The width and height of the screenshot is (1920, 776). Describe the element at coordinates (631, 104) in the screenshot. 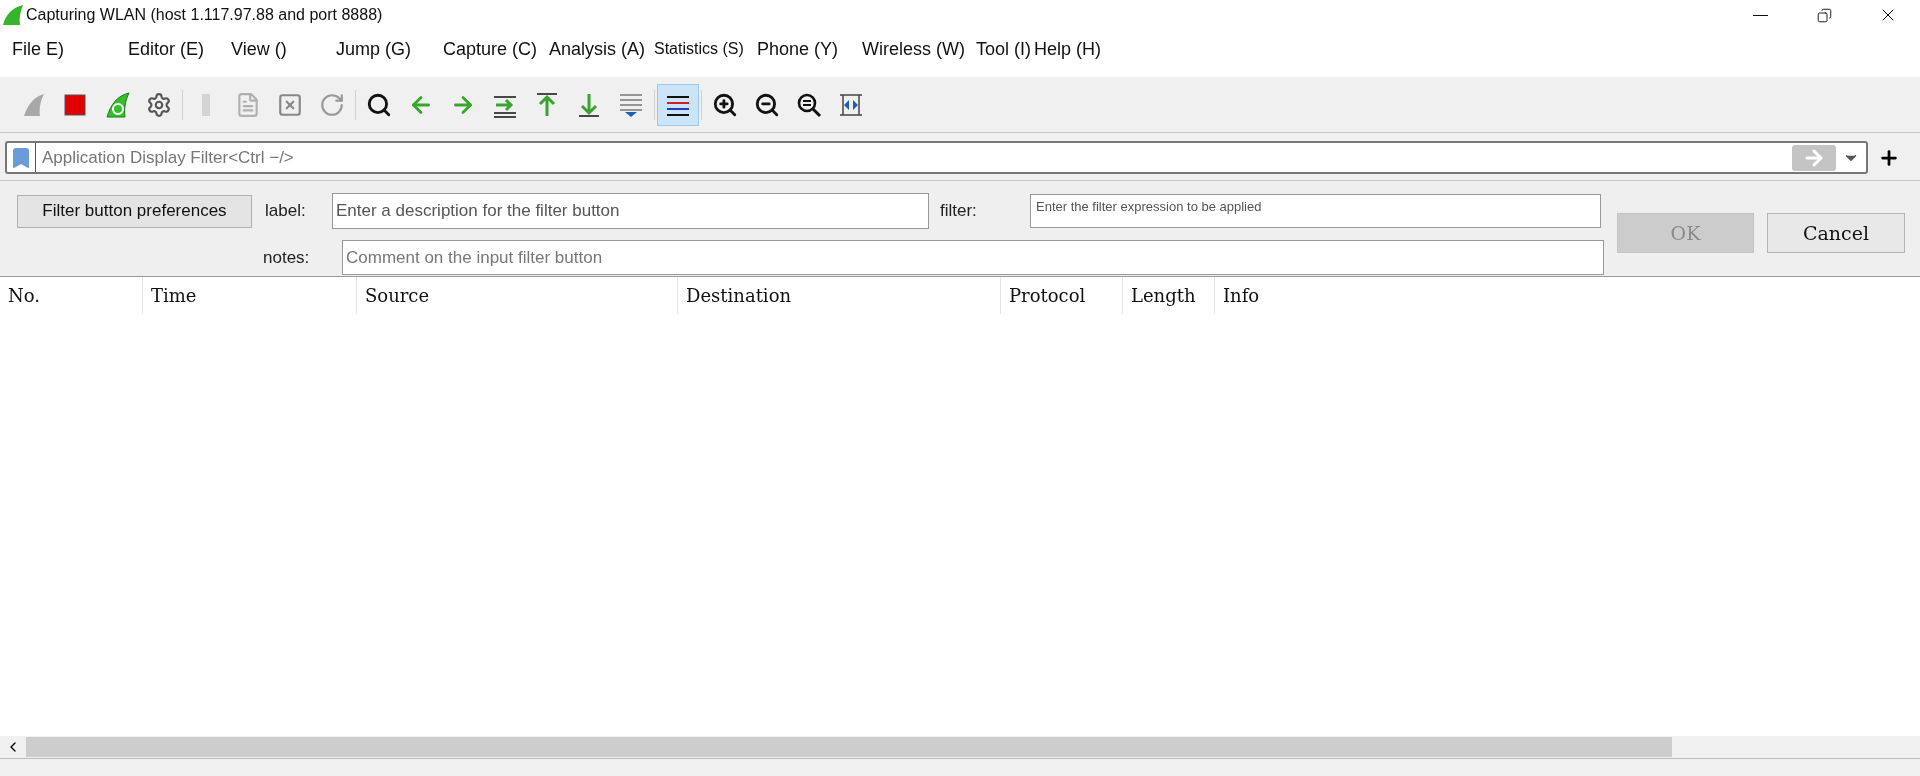

I see `lines-triangle-icon` at that location.